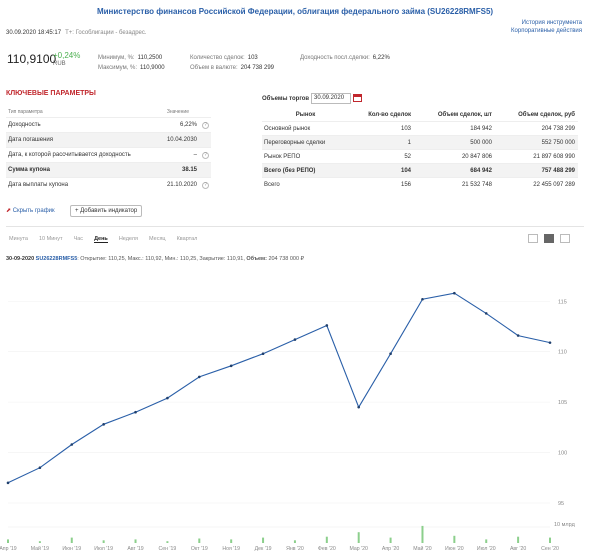 Image resolution: width=590 pixels, height=552 pixels. Describe the element at coordinates (389, 115) in the screenshot. I see `col-deals: Кол-во сделок` at that location.